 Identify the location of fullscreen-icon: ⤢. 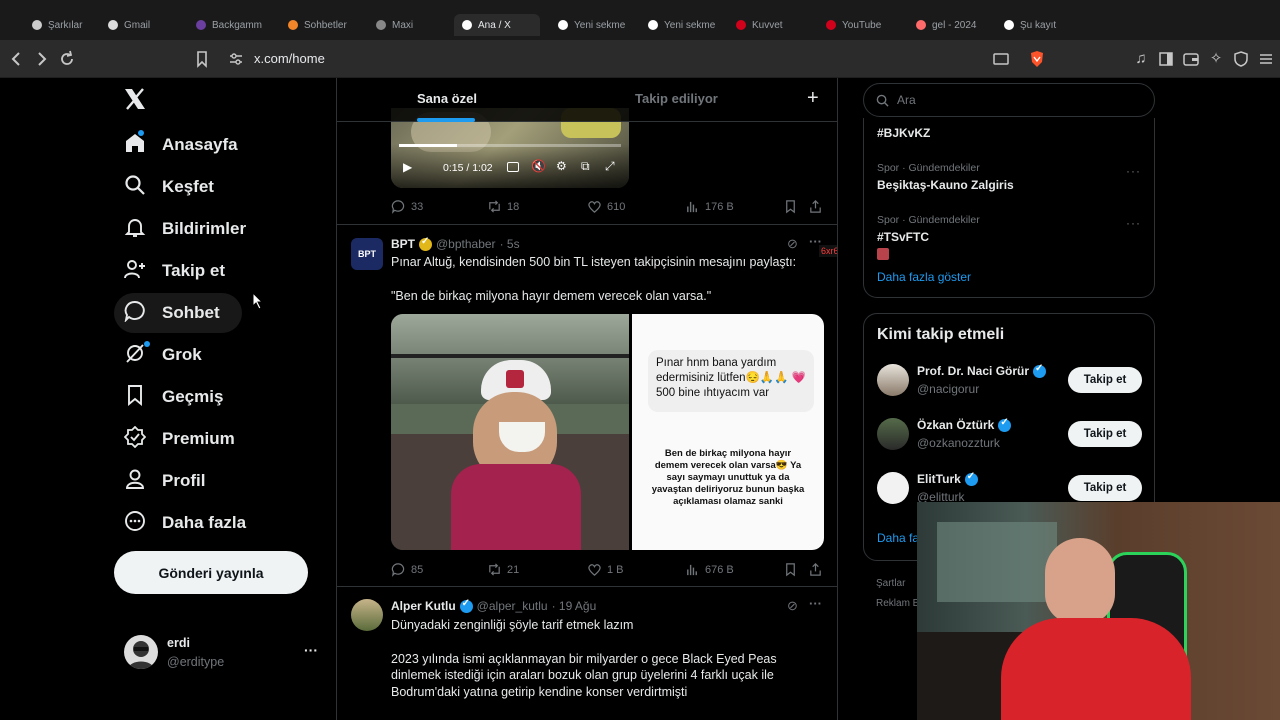
(610, 166).